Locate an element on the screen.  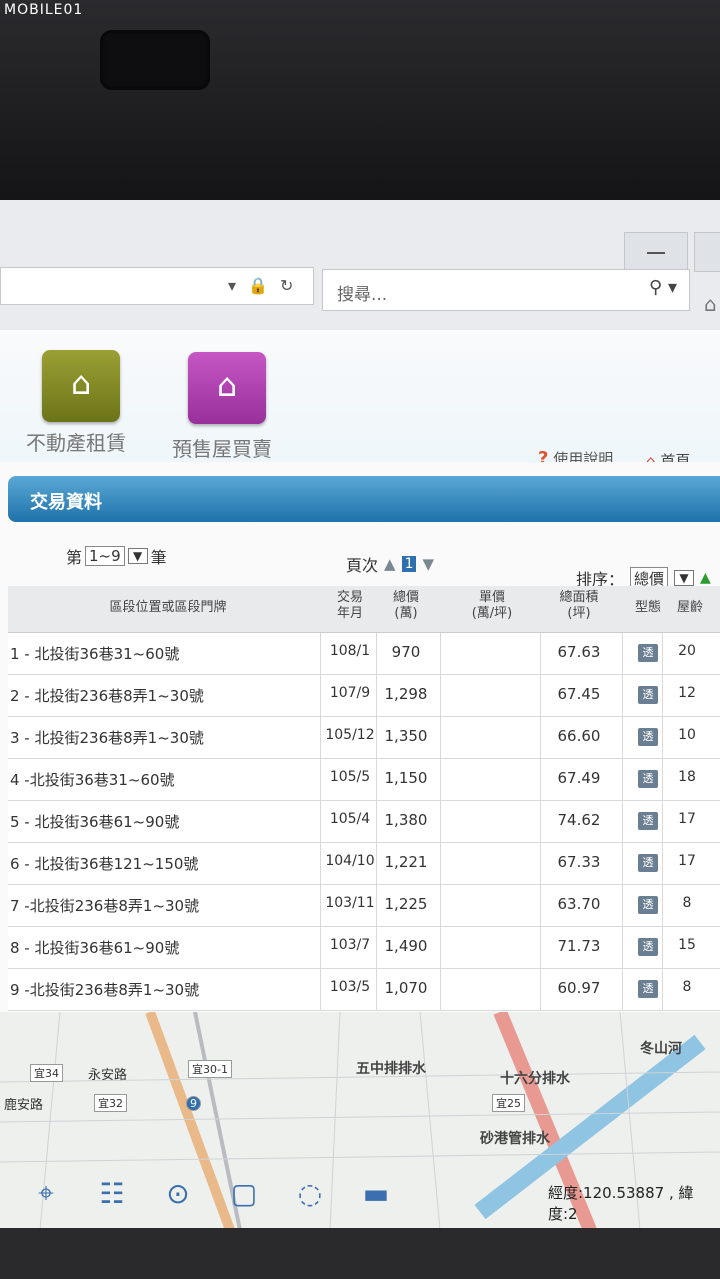
col-total-price: 總價 (萬) is located at coordinates (406, 606).